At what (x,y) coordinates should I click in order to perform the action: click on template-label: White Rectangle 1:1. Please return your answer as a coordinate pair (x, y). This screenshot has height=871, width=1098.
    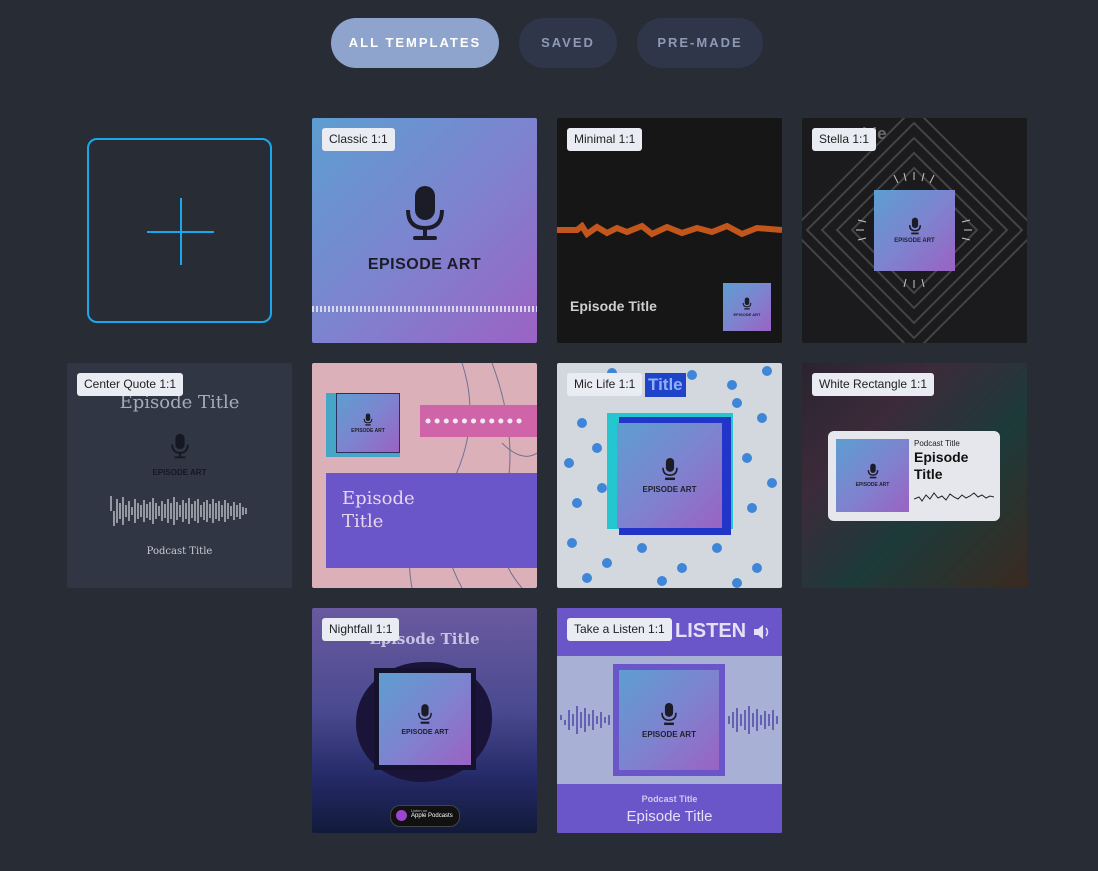
    Looking at the image, I should click on (873, 384).